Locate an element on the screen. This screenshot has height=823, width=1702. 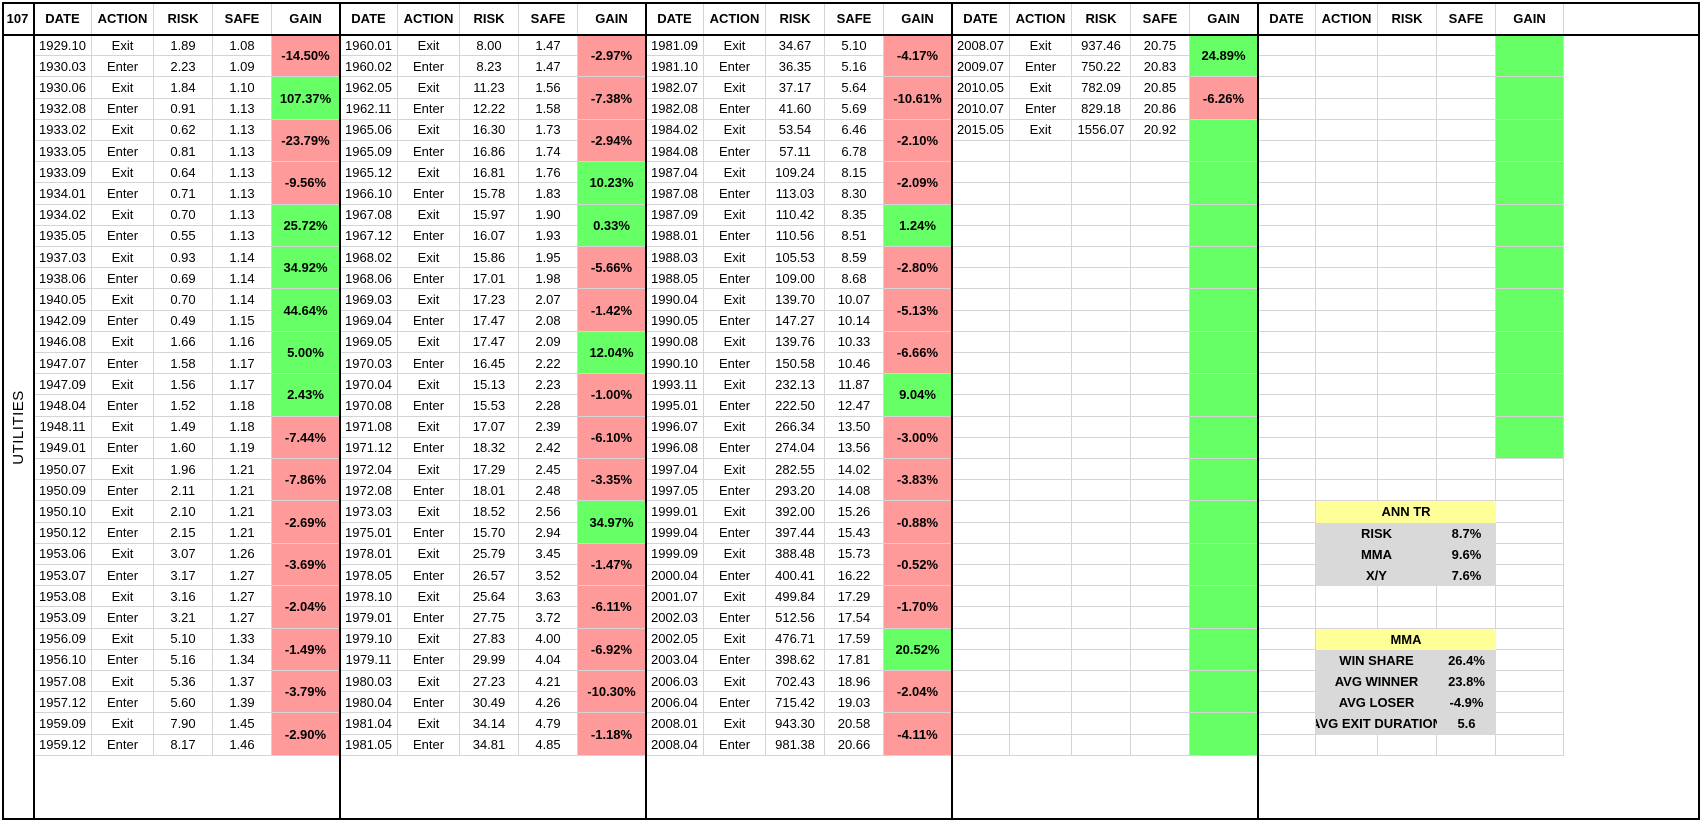
safe-cell: 1.27 is located at coordinates (242, 618).